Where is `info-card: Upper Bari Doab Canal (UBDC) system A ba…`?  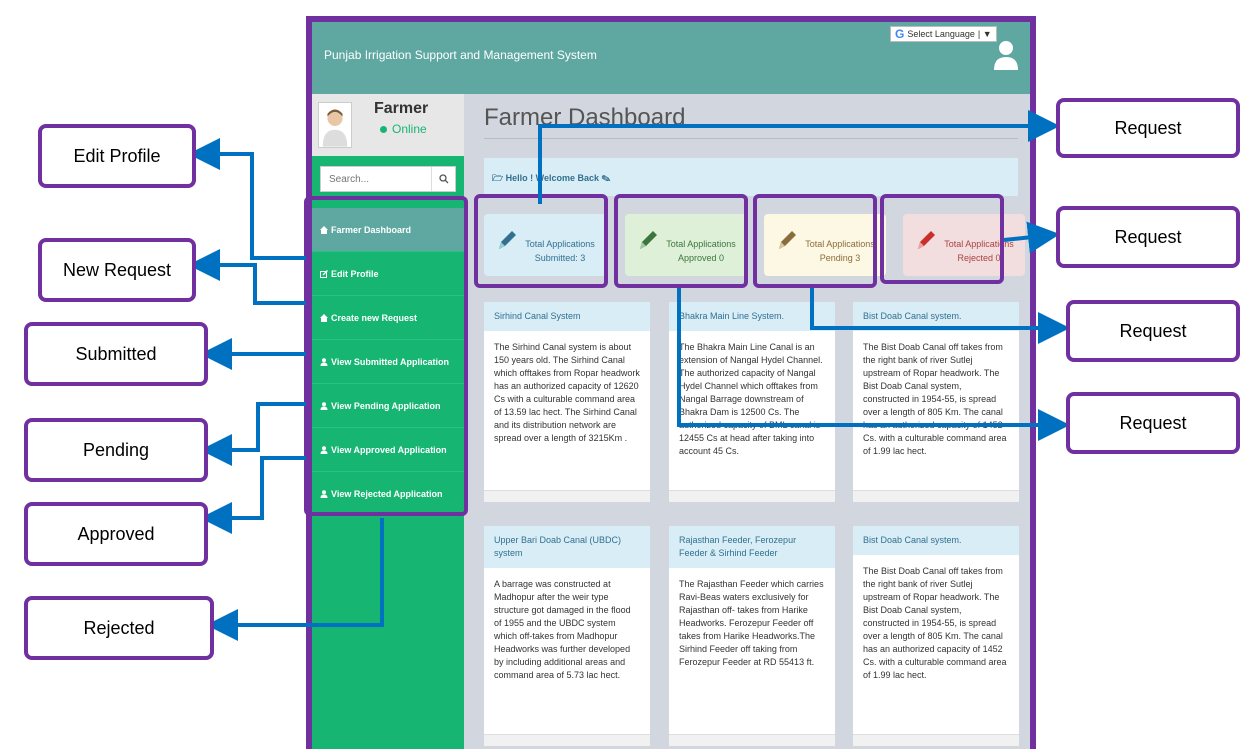 info-card: Upper Bari Doab Canal (UBDC) system A ba… is located at coordinates (567, 636).